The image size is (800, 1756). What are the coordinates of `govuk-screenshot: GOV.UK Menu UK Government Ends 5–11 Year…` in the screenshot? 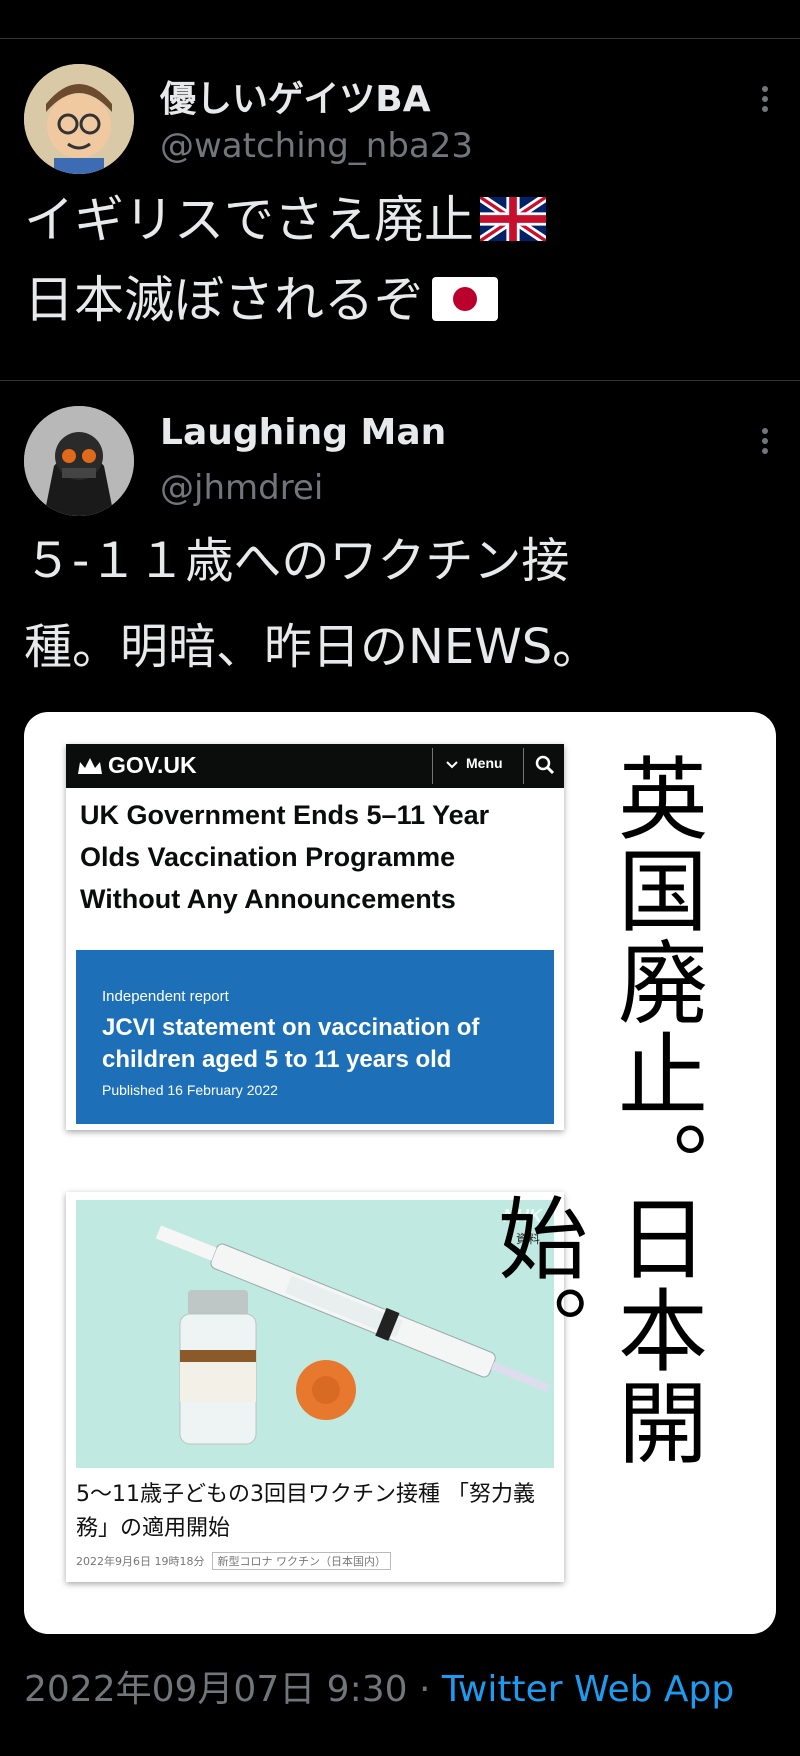 It's located at (315, 937).